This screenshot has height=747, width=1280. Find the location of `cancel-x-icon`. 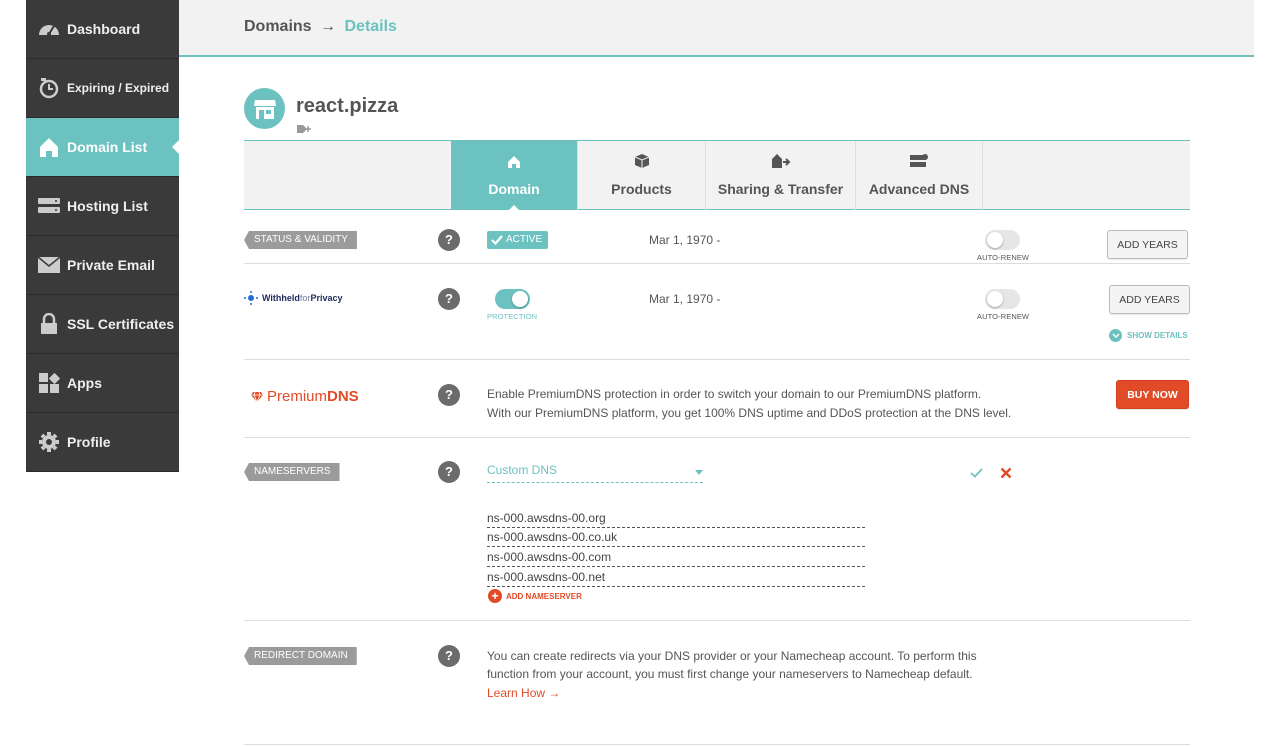

cancel-x-icon is located at coordinates (1006, 473).